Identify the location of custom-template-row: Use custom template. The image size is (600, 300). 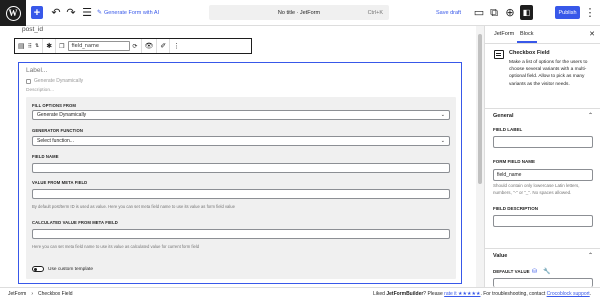
(62, 269).